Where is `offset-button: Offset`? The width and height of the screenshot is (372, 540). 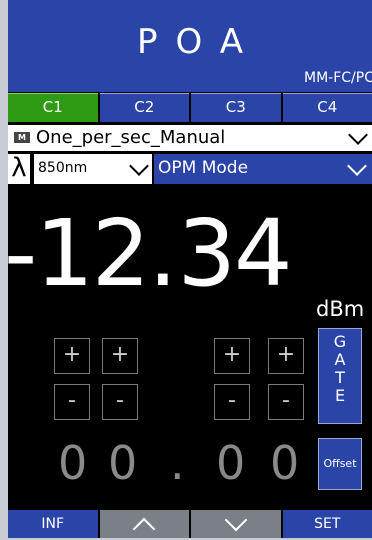 offset-button: Offset is located at coordinates (340, 464).